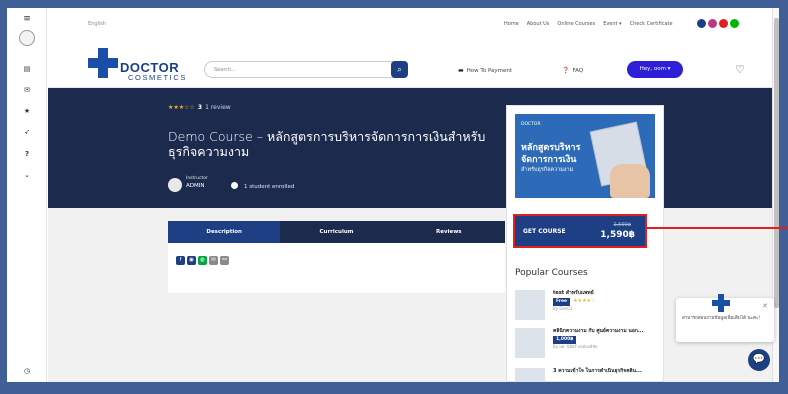  What do you see at coordinates (224, 260) in the screenshot?
I see `link-icon: ⚯` at bounding box center [224, 260].